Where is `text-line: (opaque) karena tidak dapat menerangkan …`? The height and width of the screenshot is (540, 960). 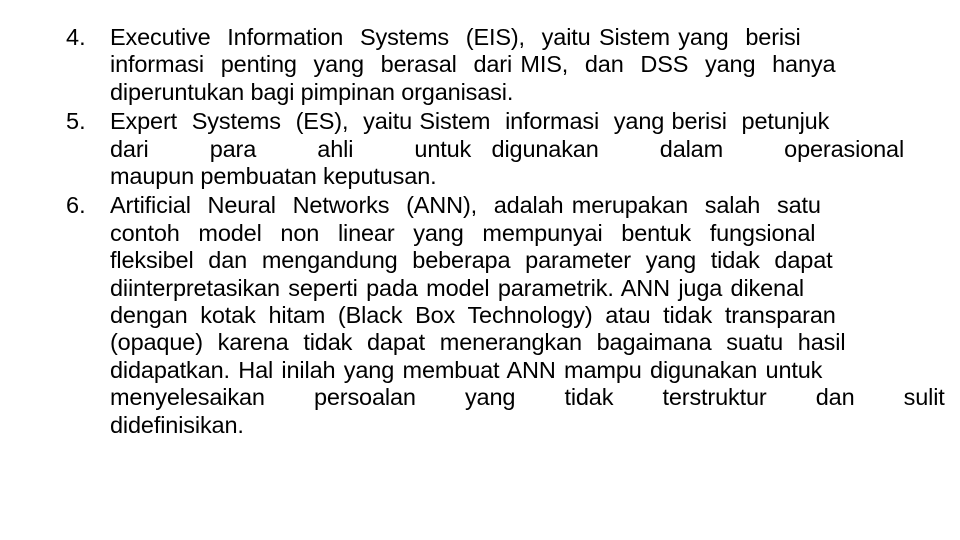 text-line: (opaque) karena tidak dapat menerangkan … is located at coordinates (478, 342).